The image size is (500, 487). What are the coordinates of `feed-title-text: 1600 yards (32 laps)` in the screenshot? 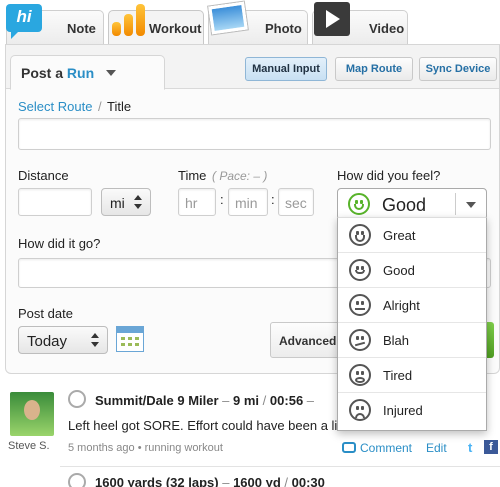 It's located at (157, 481).